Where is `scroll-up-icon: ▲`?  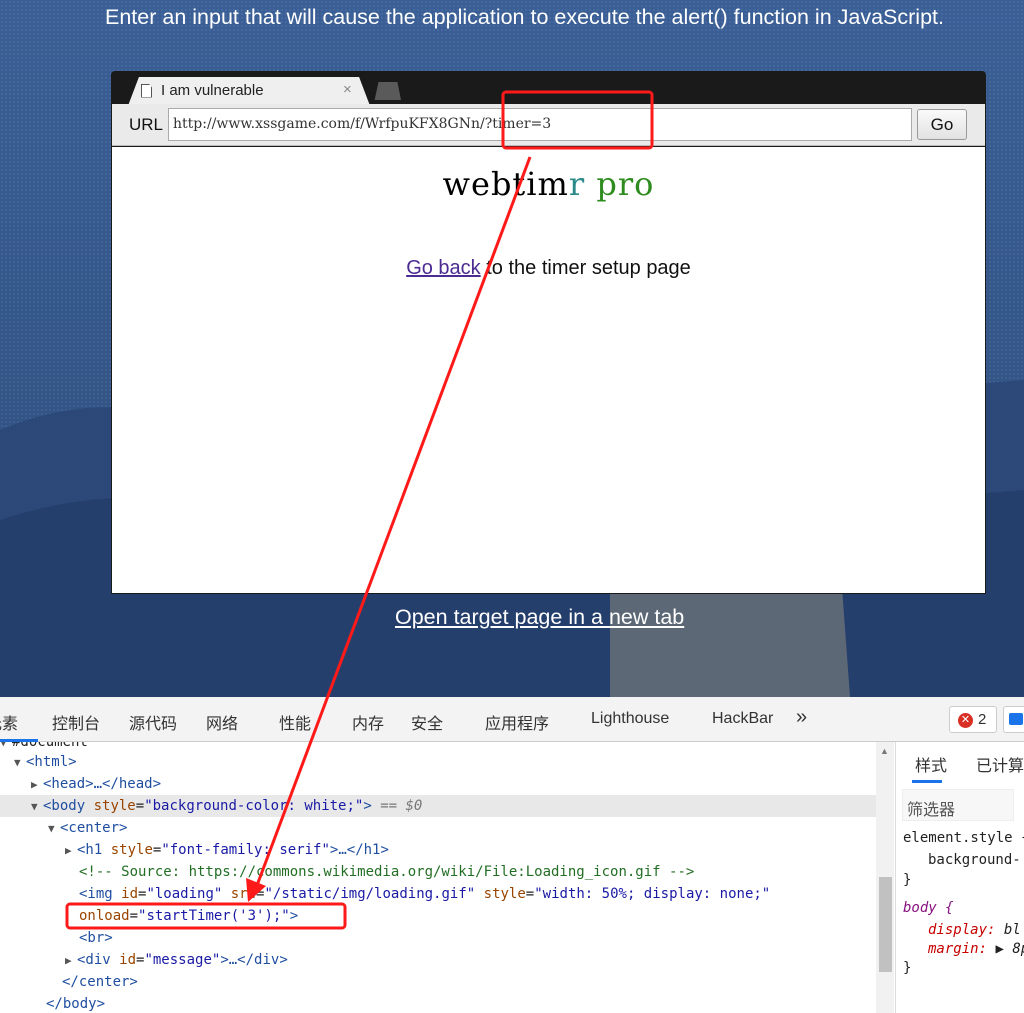
scroll-up-icon: ▲ is located at coordinates (884, 751).